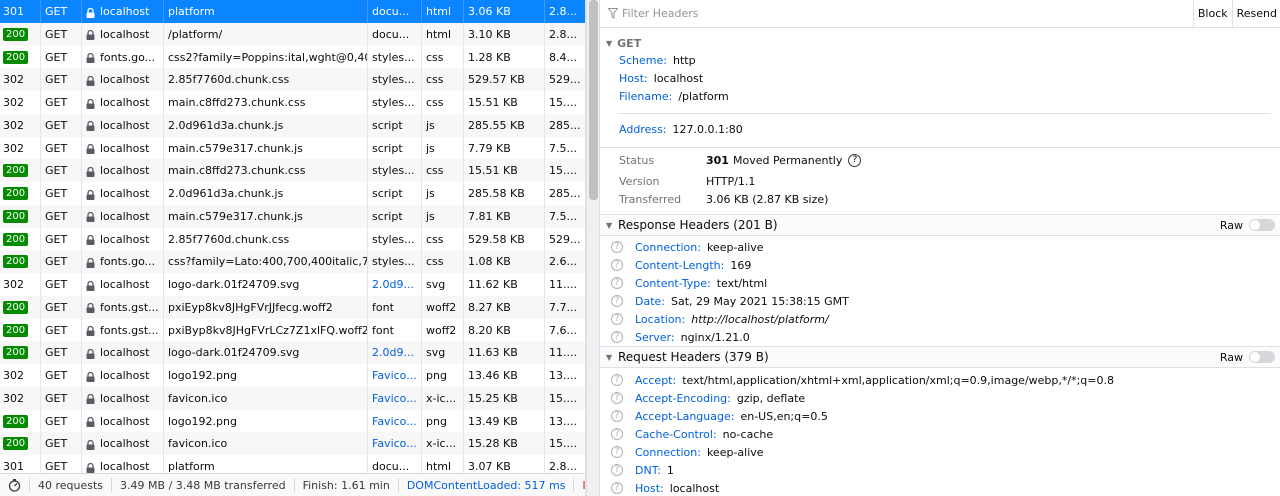 The image size is (1280, 496). I want to click on transferred-cell: 8.27 KB, so click(504, 307).